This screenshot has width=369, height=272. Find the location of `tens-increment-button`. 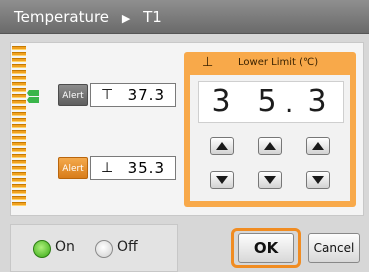

tens-increment-button is located at coordinates (222, 146).